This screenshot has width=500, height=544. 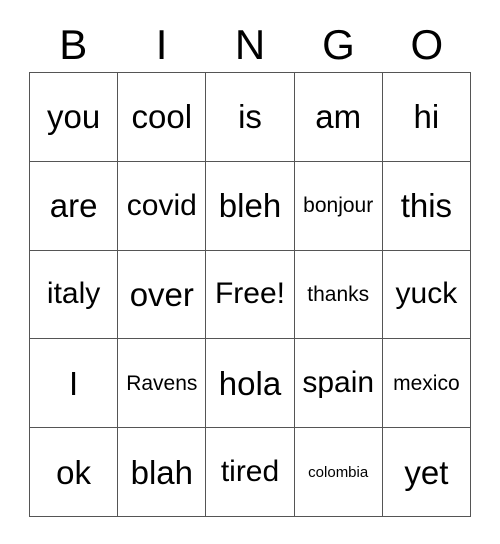 I want to click on bingo-cell: tired, so click(x=250, y=472).